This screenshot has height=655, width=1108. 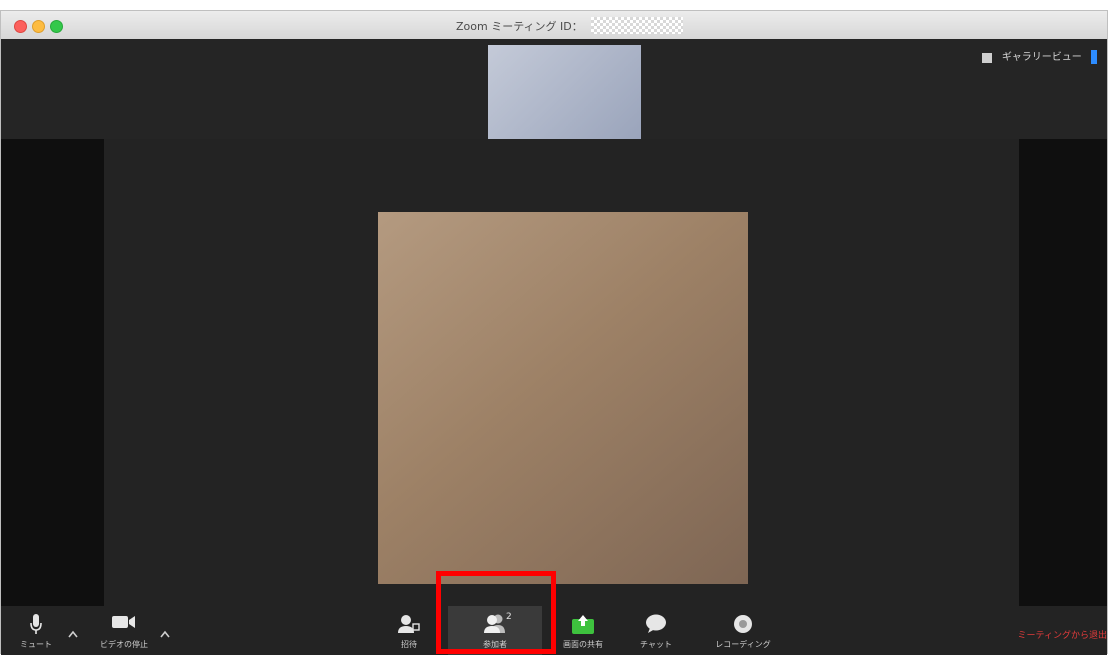 What do you see at coordinates (1063, 372) in the screenshot?
I see `stage-right-pillar` at bounding box center [1063, 372].